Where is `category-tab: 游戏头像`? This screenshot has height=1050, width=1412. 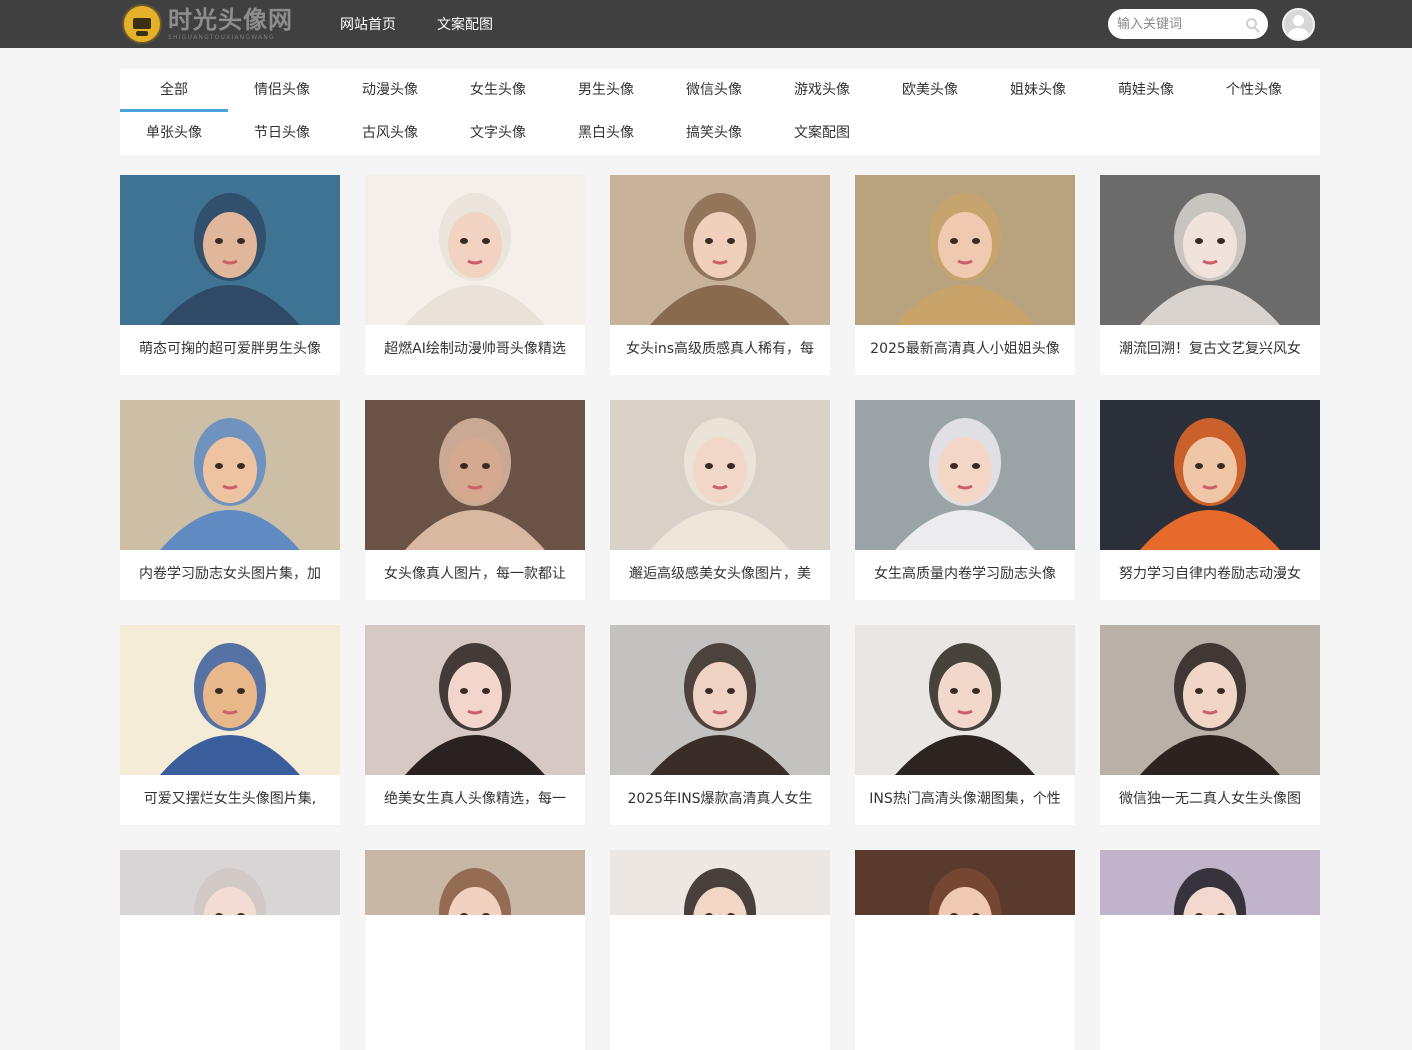
category-tab: 游戏头像 is located at coordinates (822, 90).